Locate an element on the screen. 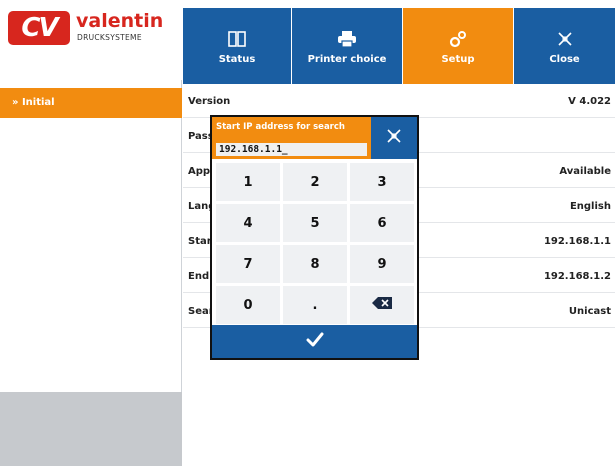 The height and width of the screenshot is (466, 615). key-9: 9 is located at coordinates (382, 264).